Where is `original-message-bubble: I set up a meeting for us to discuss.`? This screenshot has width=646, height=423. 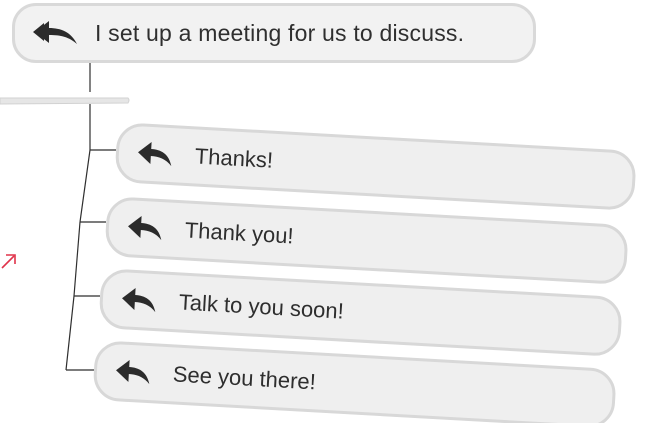 original-message-bubble: I set up a meeting for us to discuss. is located at coordinates (274, 33).